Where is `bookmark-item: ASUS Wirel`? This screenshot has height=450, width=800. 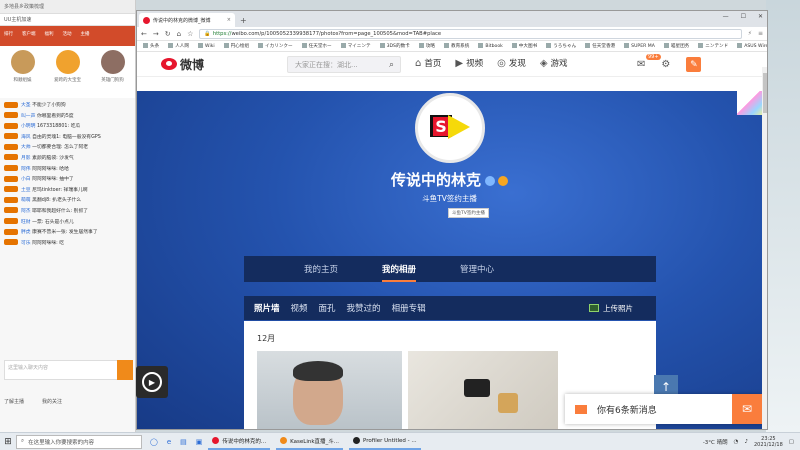
bookmark-item: ASUS Wirel is located at coordinates (752, 46).